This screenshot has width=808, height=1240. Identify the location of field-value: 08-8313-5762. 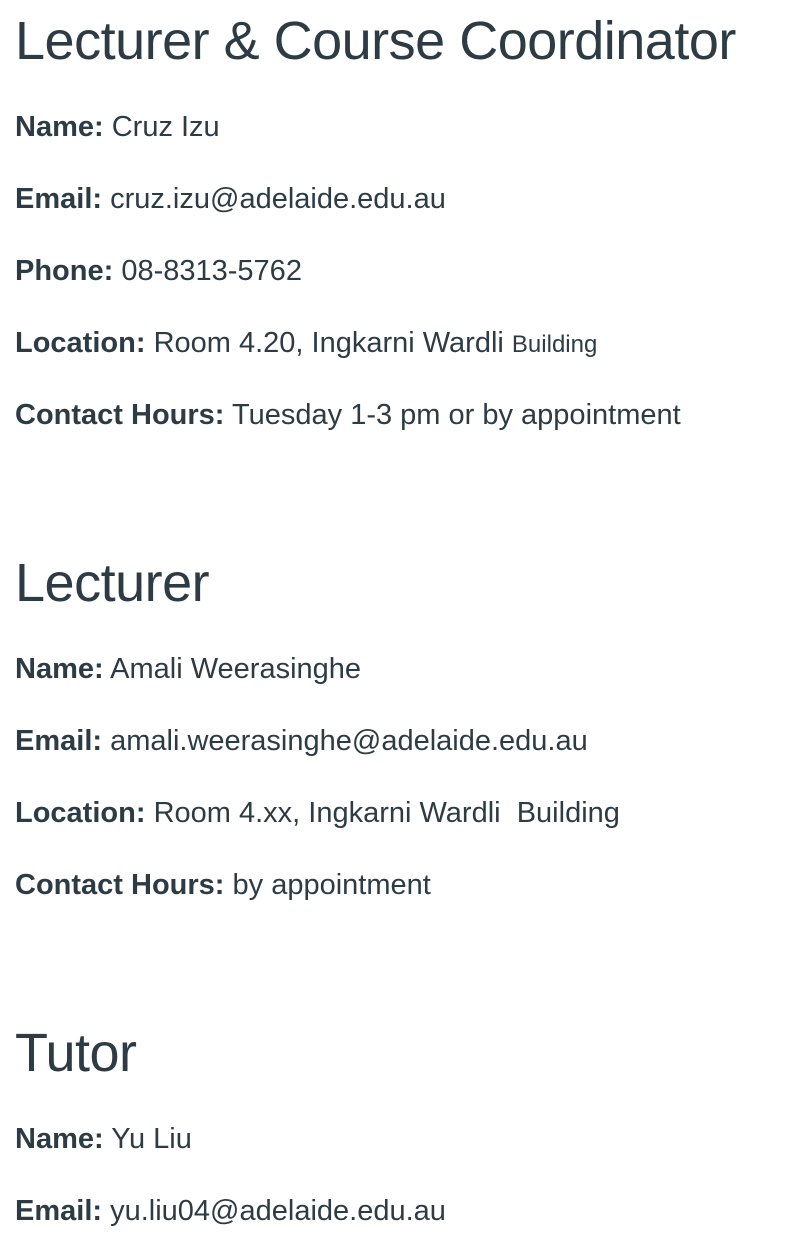
(211, 271).